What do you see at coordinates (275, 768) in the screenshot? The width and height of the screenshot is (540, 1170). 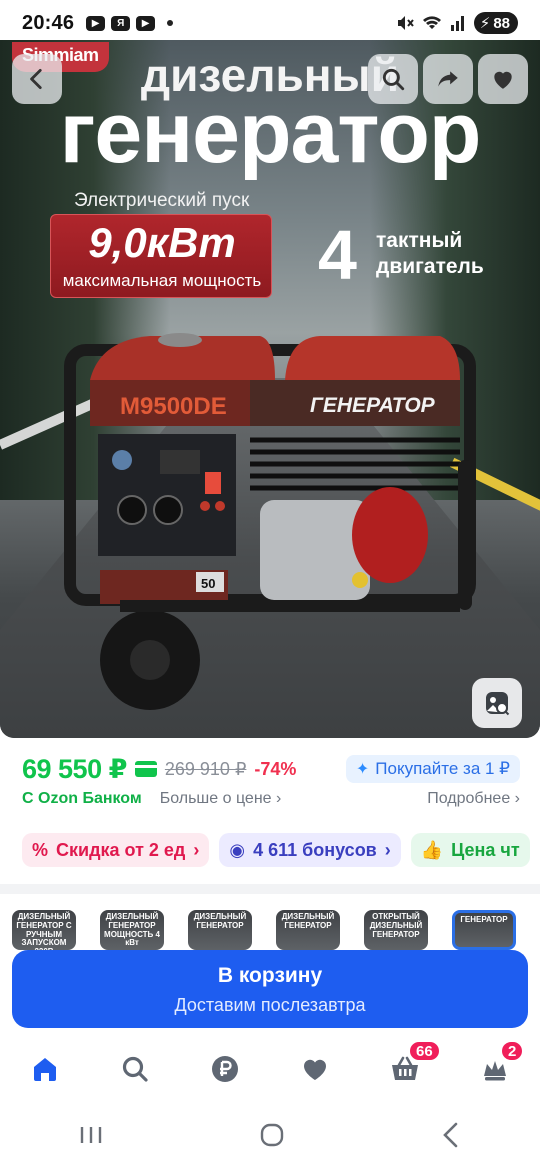 I see `discount-percent: -74%` at bounding box center [275, 768].